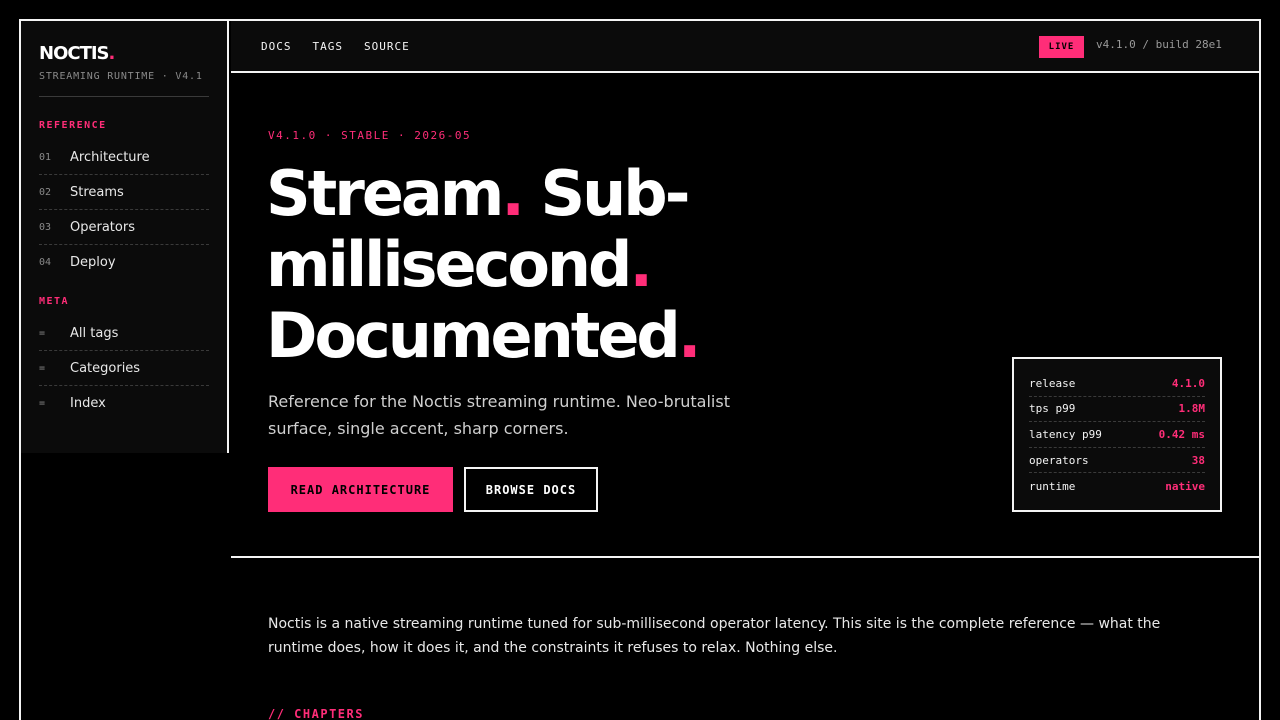 The width and height of the screenshot is (1280, 720). I want to click on stat-row: release 4.1.0, so click(1117, 384).